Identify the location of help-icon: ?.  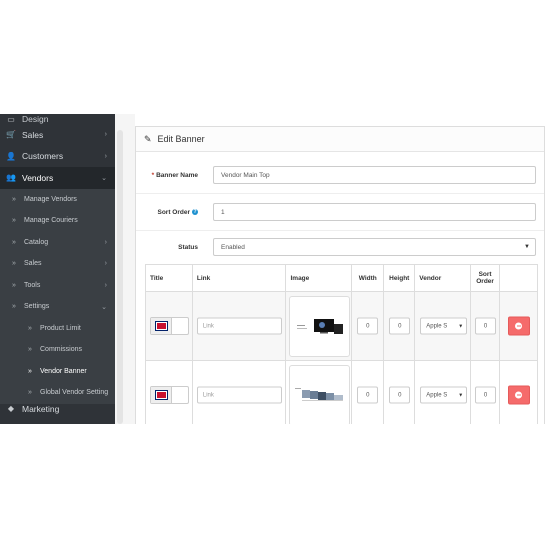
(195, 211).